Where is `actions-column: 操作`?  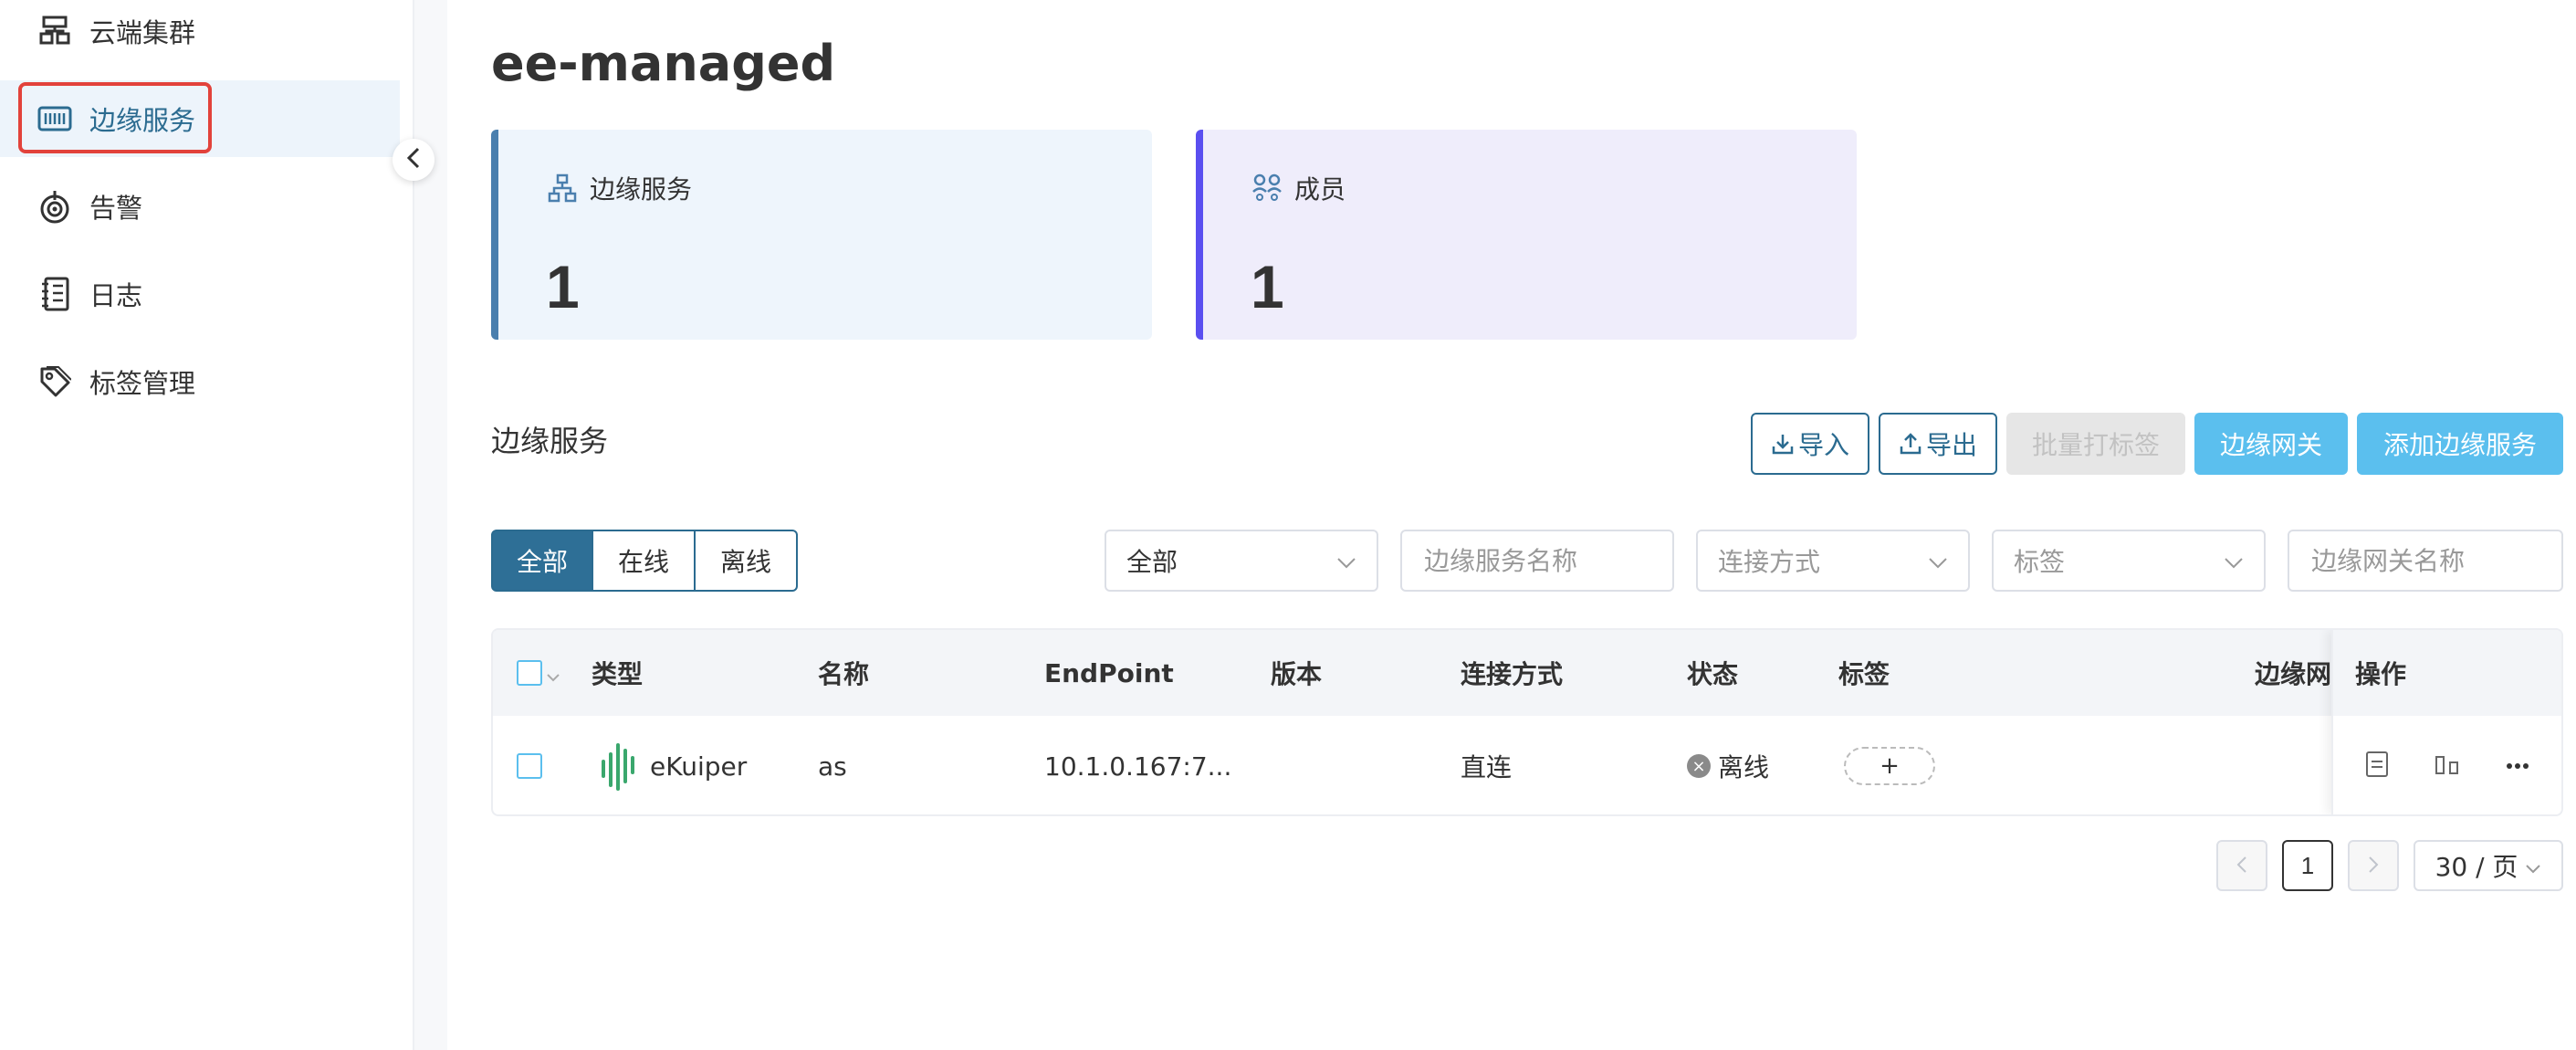
actions-column: 操作 is located at coordinates (2446, 722).